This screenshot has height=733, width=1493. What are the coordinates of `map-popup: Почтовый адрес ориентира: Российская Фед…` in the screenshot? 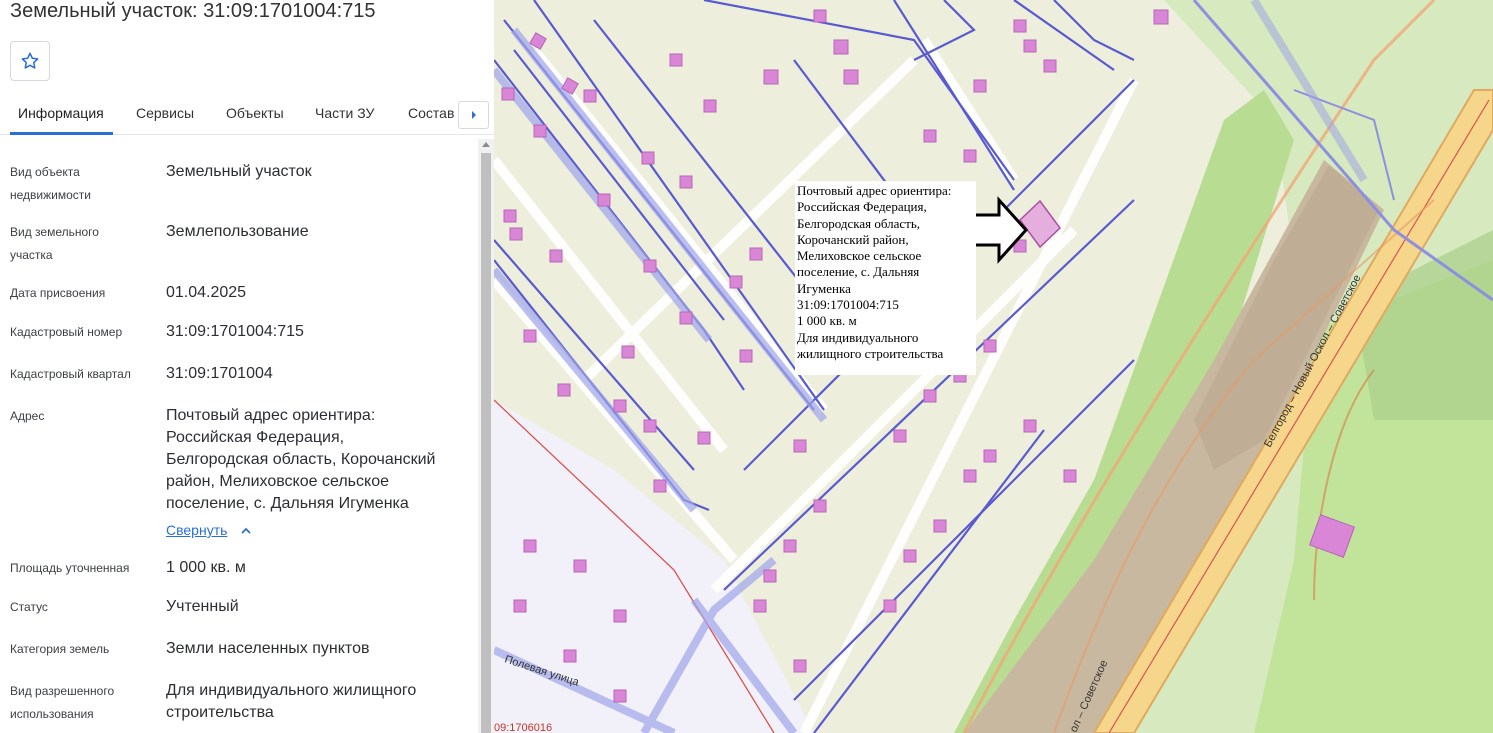 It's located at (885, 278).